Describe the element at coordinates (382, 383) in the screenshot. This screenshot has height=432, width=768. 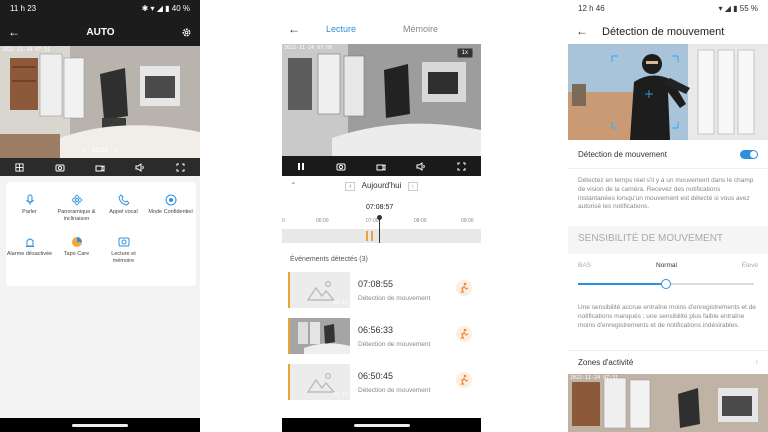
I see `event-item: 01:12 06:50:45 Détection de mouvement` at that location.